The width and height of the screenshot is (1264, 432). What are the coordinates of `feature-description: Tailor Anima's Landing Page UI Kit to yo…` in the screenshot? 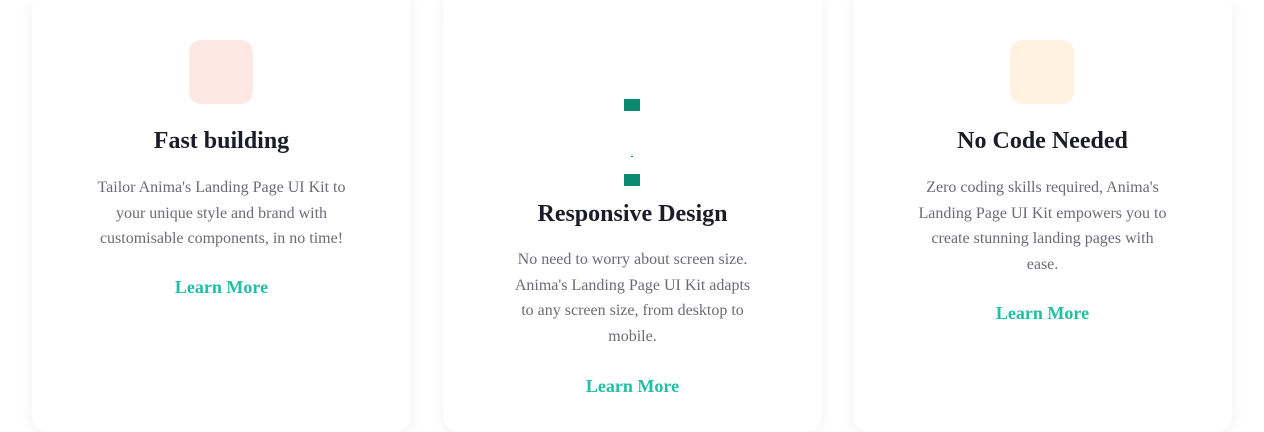 It's located at (221, 213).